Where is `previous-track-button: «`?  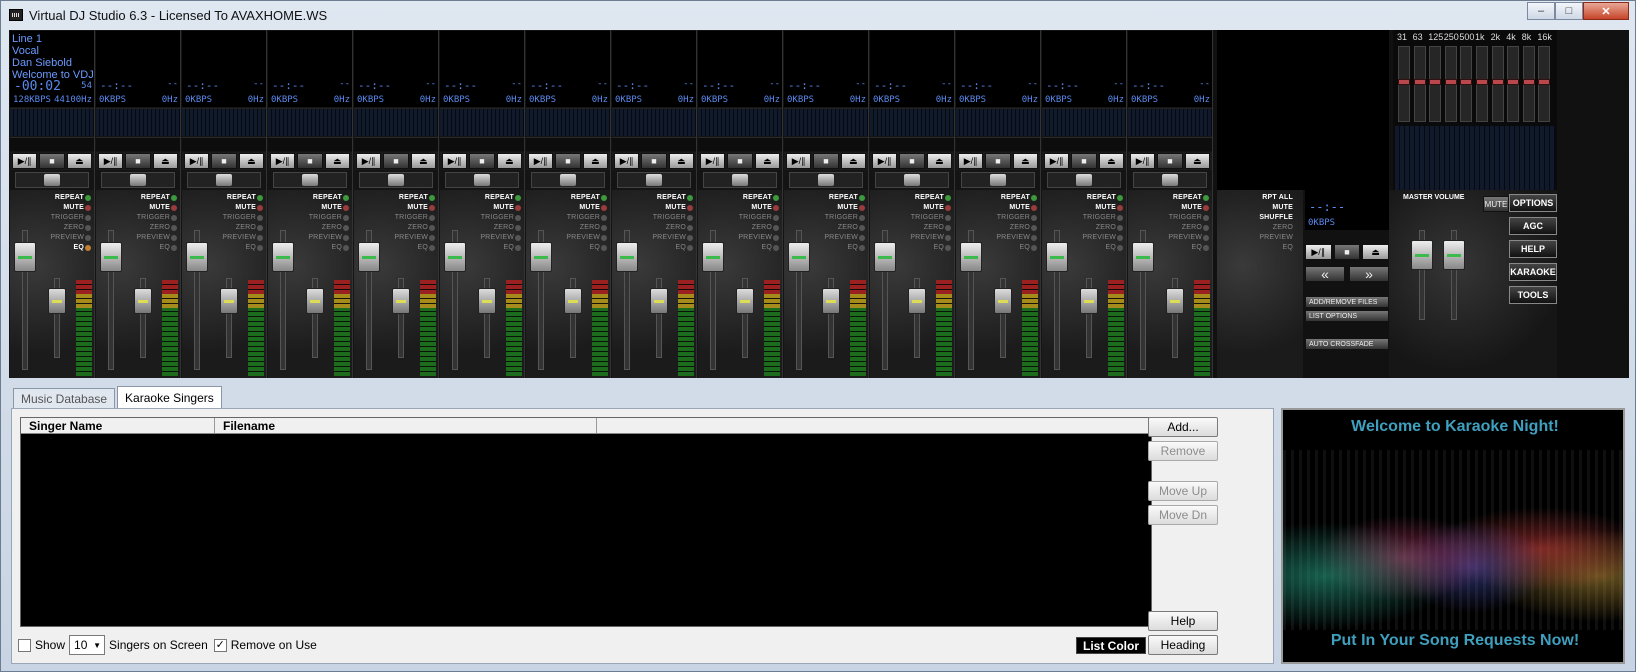 previous-track-button: « is located at coordinates (1325, 274).